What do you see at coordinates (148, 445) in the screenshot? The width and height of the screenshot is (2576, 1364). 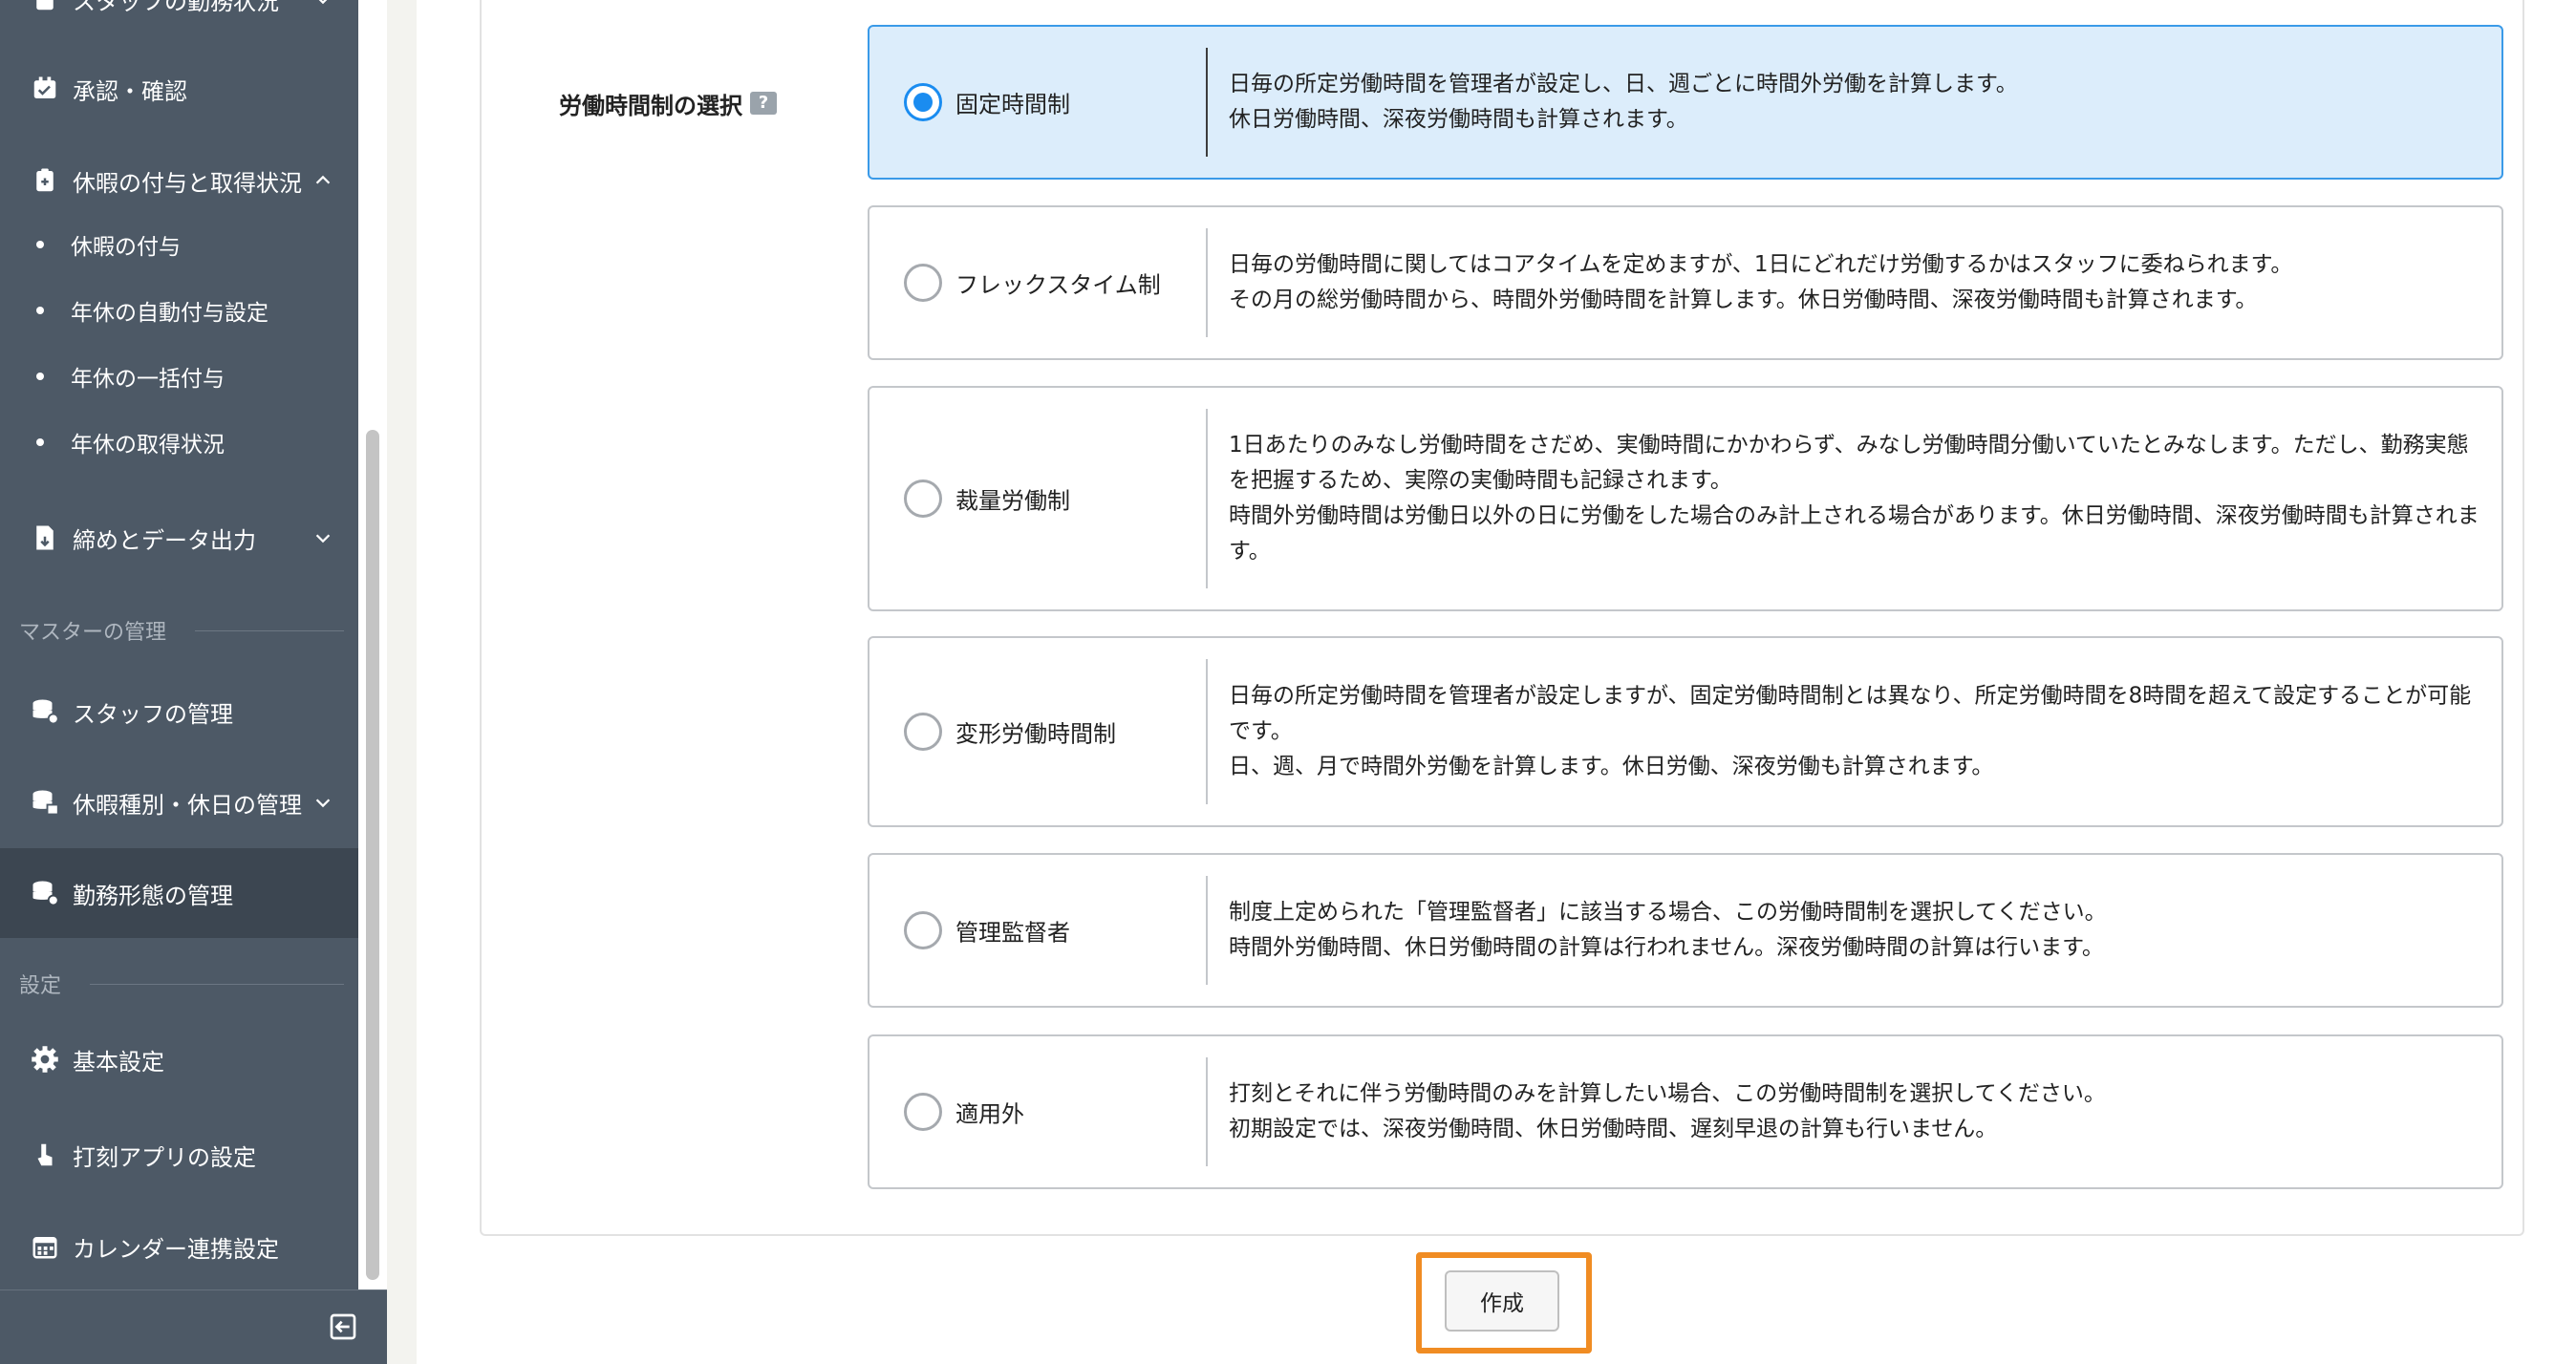 I see `sidebar-subitem-label: 年休の取得状況` at bounding box center [148, 445].